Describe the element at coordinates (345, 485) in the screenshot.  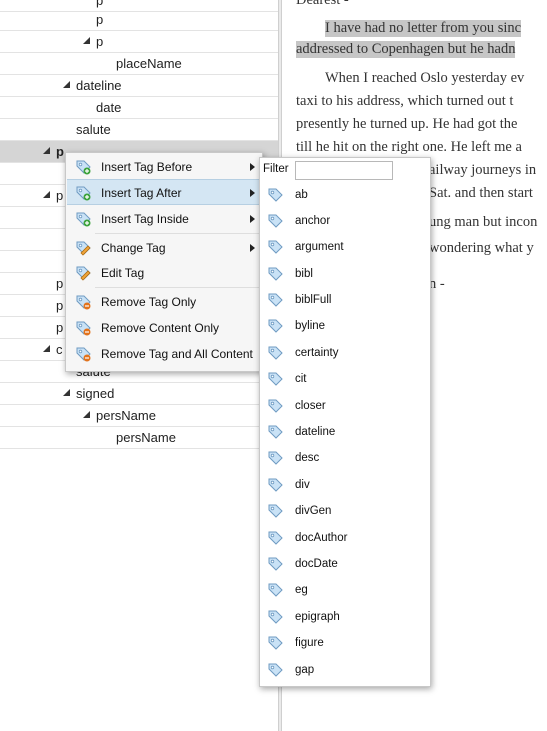
I see `tag-option: div` at that location.